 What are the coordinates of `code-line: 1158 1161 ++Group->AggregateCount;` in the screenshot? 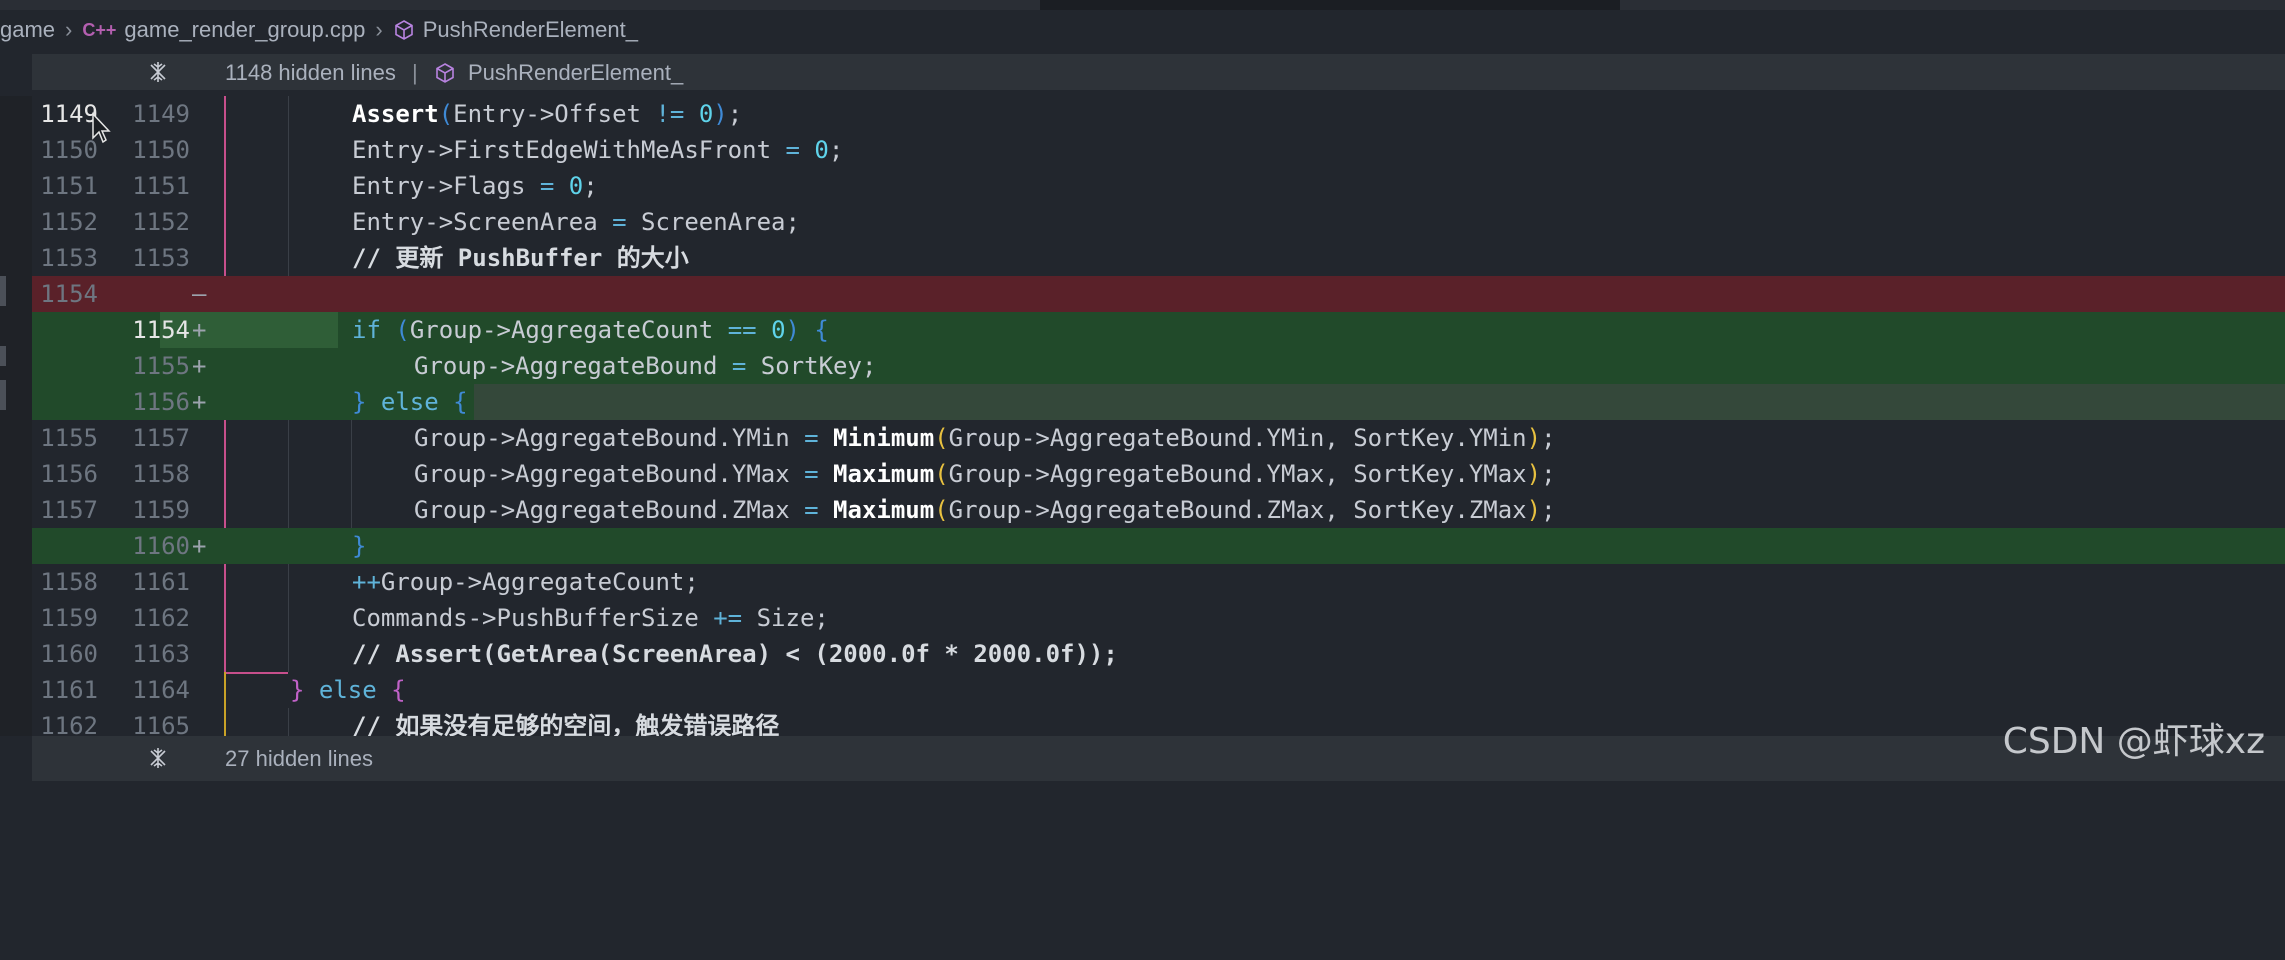 It's located at (1158, 582).